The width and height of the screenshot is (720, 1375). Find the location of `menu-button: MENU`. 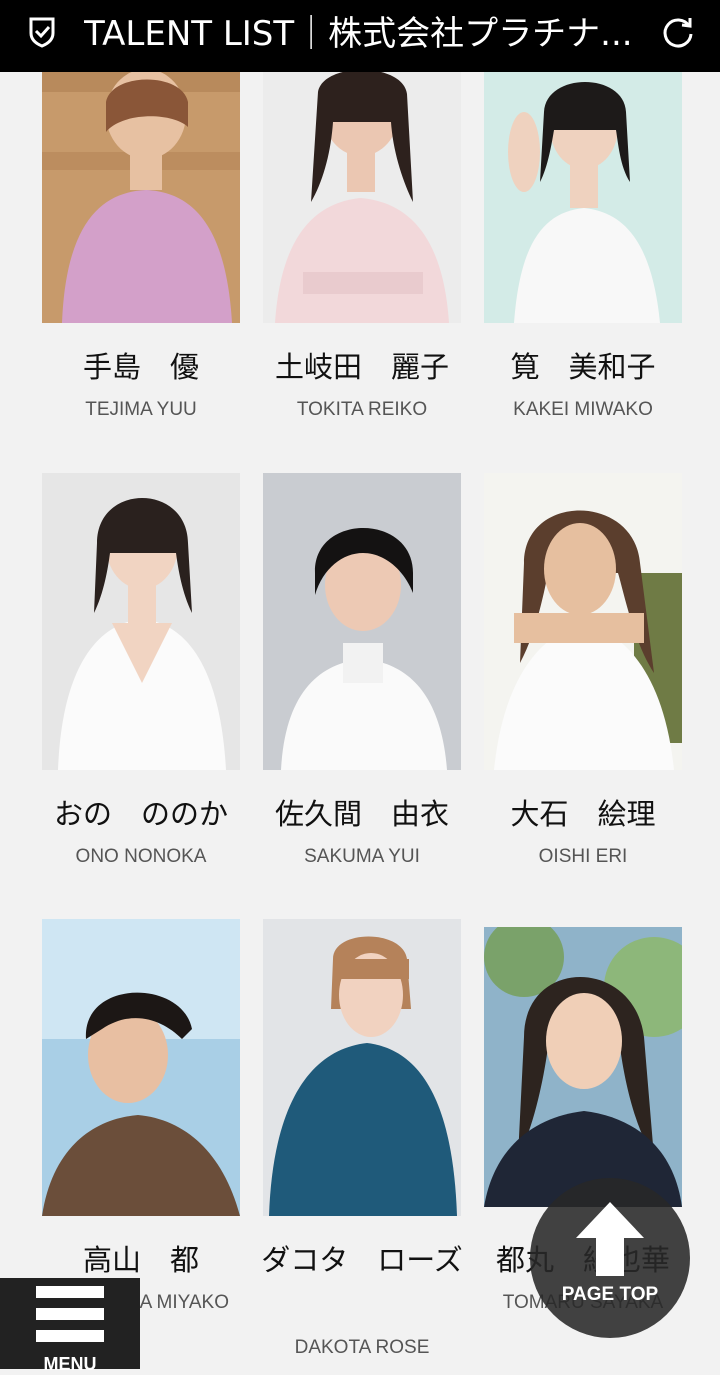

menu-button: MENU is located at coordinates (70, 1326).